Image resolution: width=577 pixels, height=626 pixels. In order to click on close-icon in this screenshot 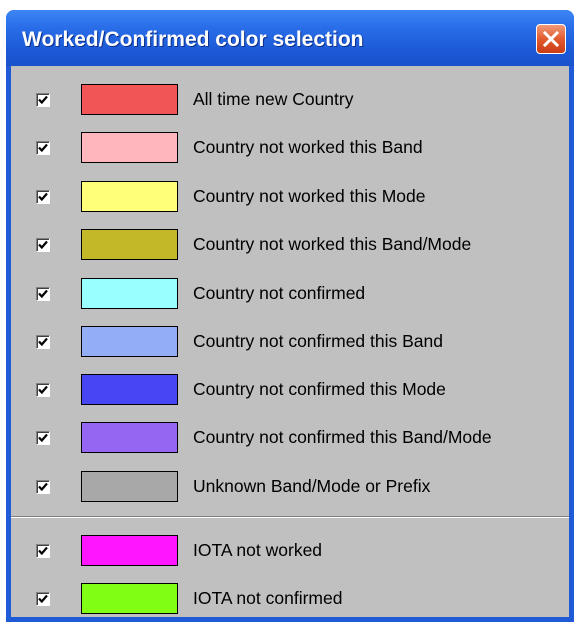, I will do `click(551, 39)`.